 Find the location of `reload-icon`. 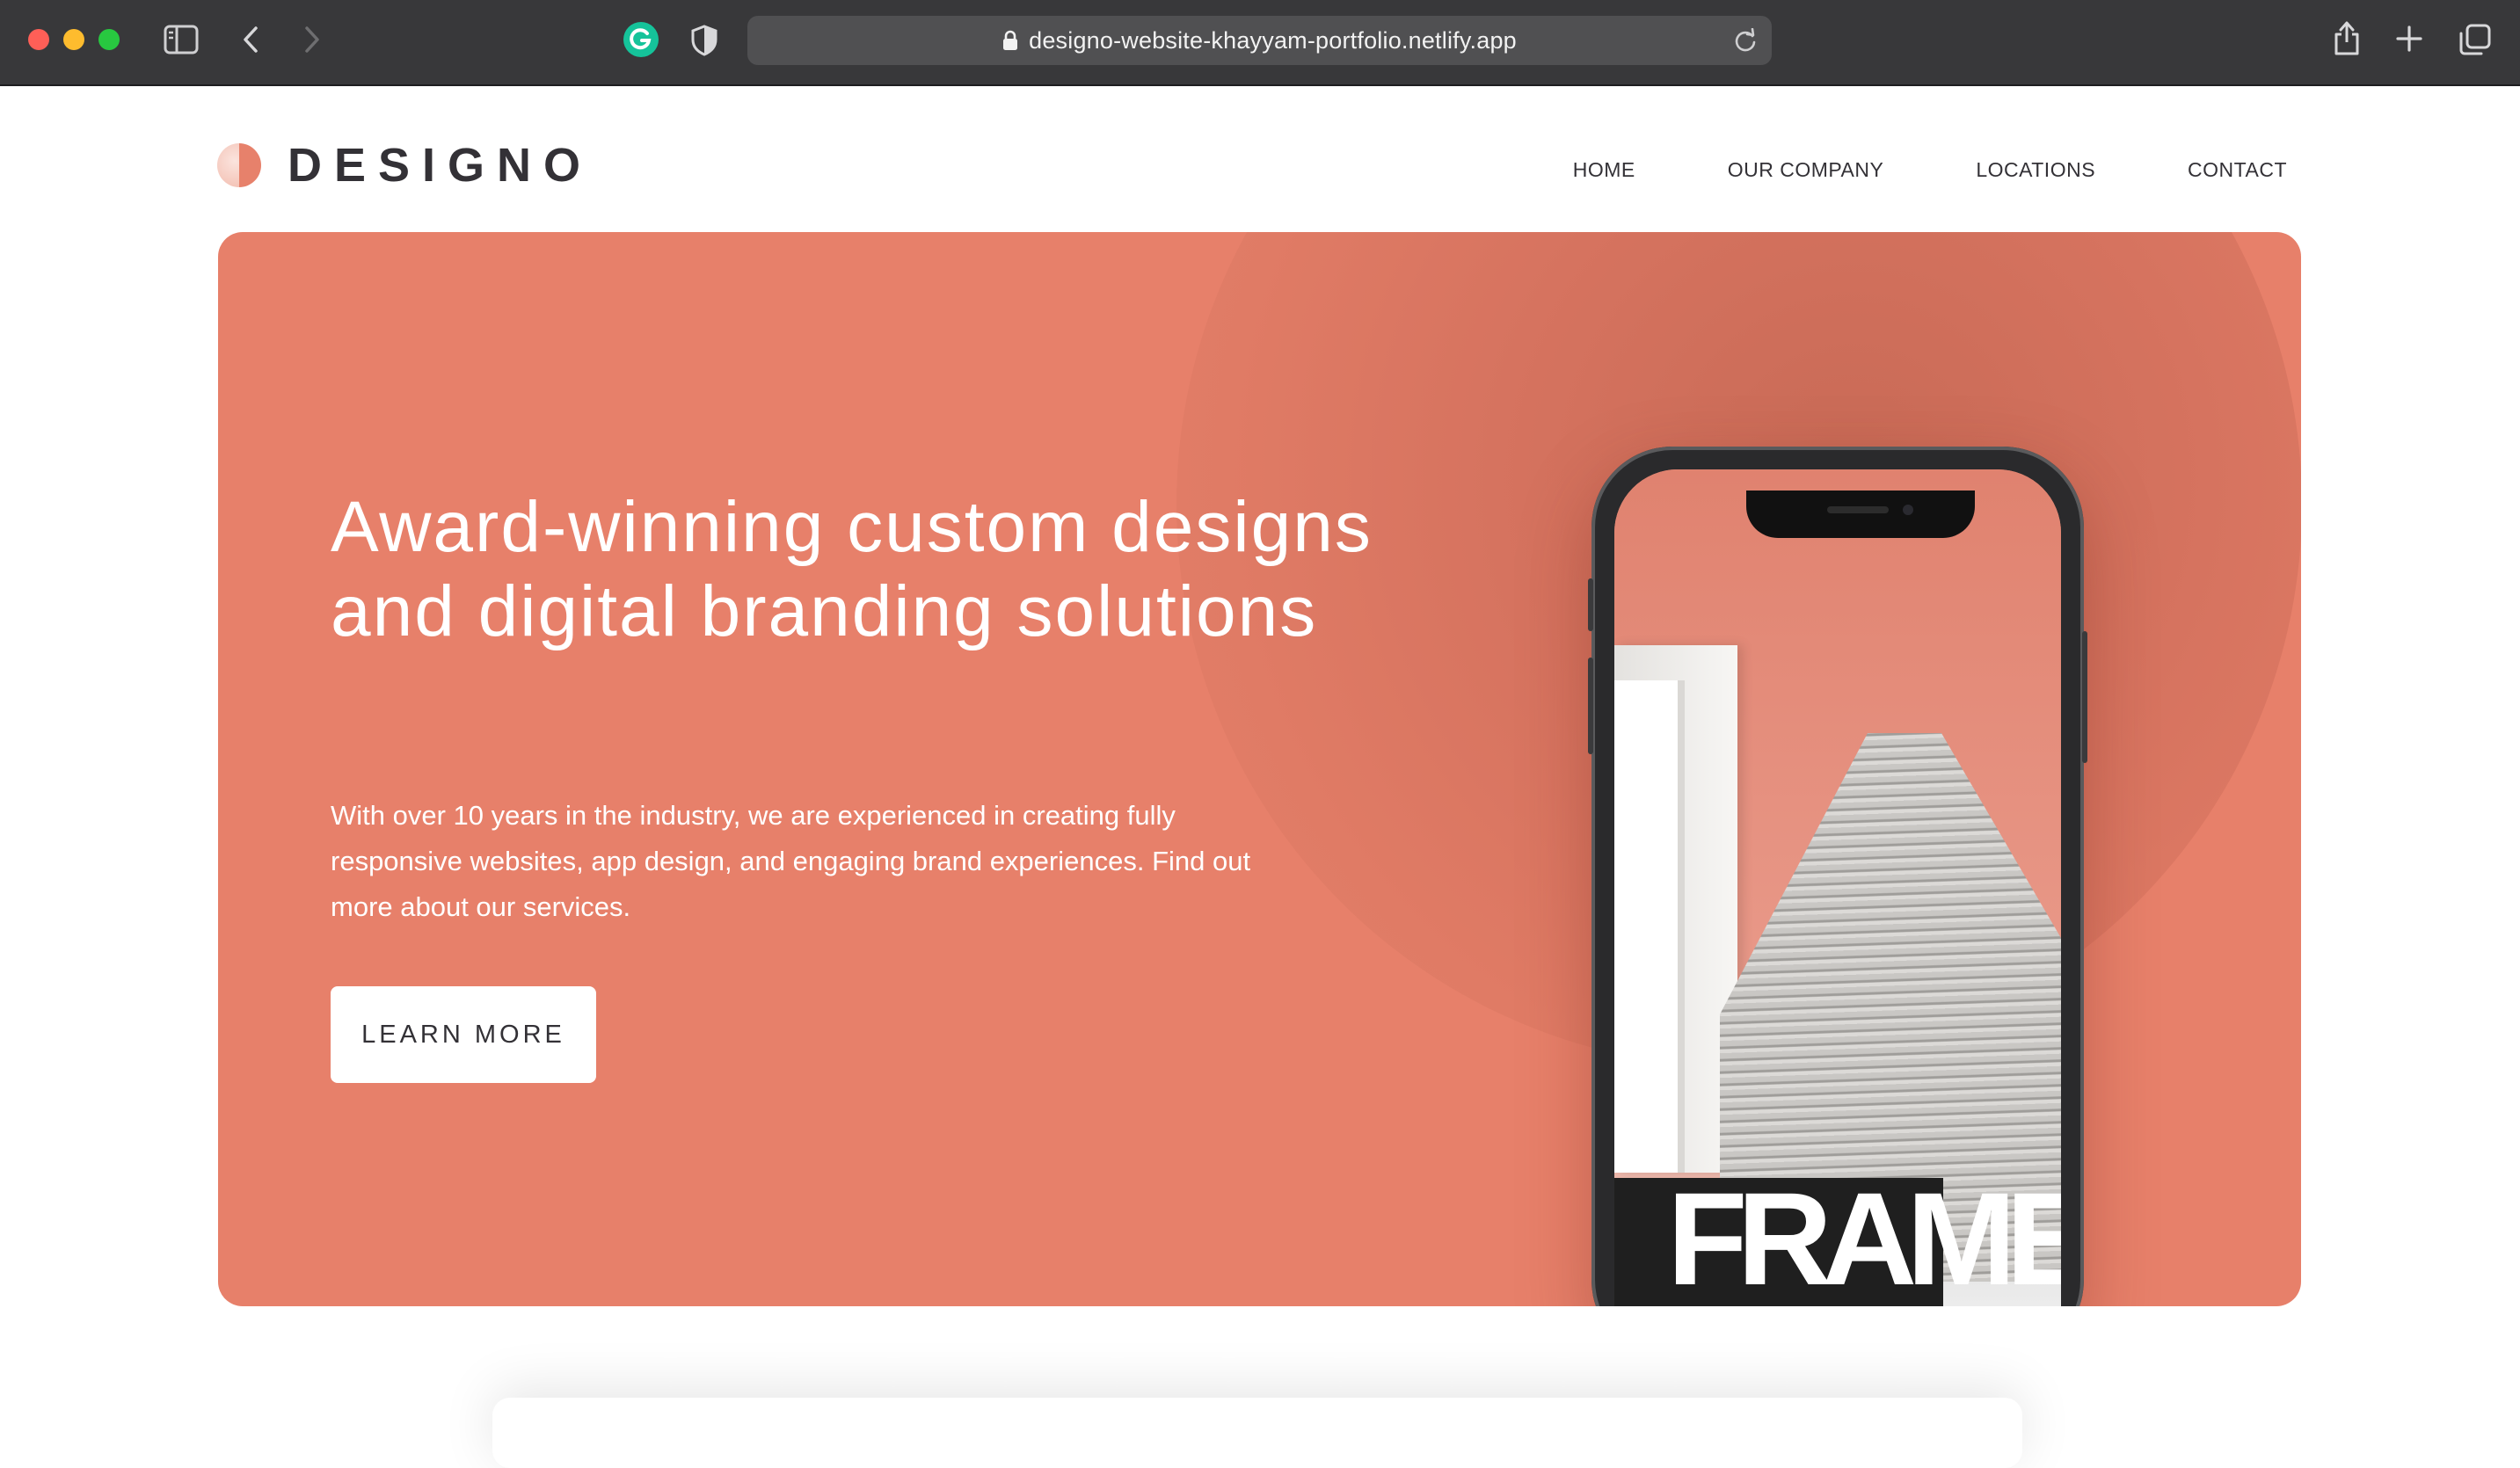

reload-icon is located at coordinates (1745, 42).